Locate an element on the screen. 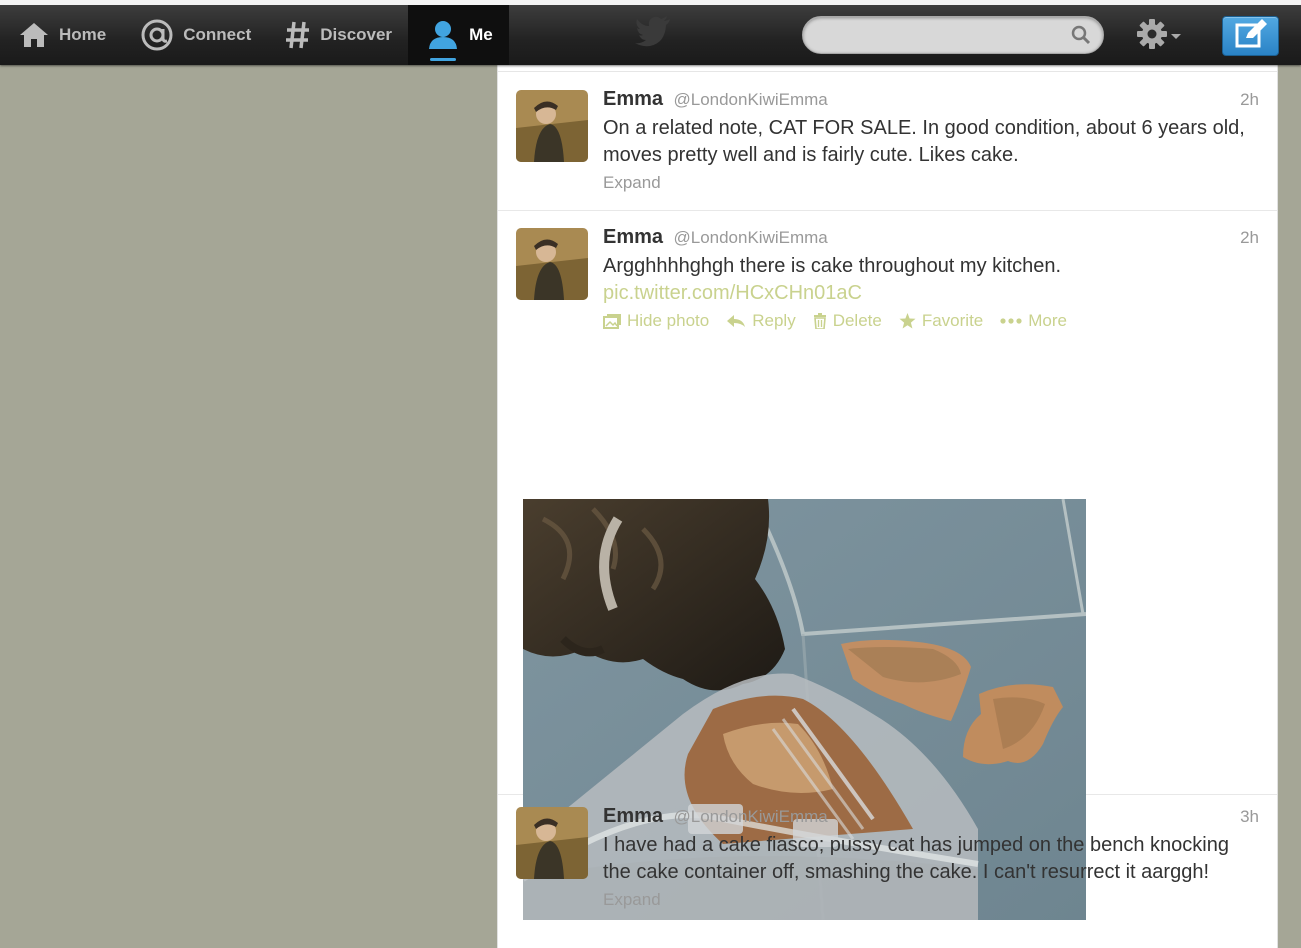 The image size is (1301, 948). main-nav: Home Connect Discover Me is located at coordinates (254, 35).